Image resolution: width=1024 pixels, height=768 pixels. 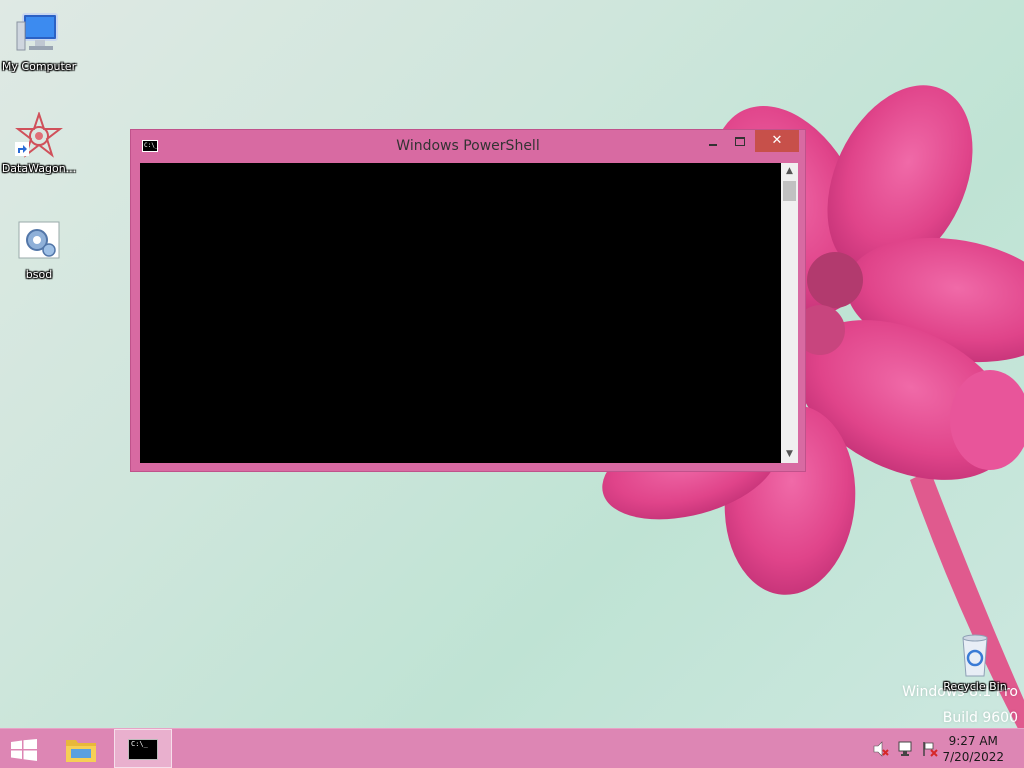 I want to click on shortcut-arrow-icon, so click(x=22, y=149).